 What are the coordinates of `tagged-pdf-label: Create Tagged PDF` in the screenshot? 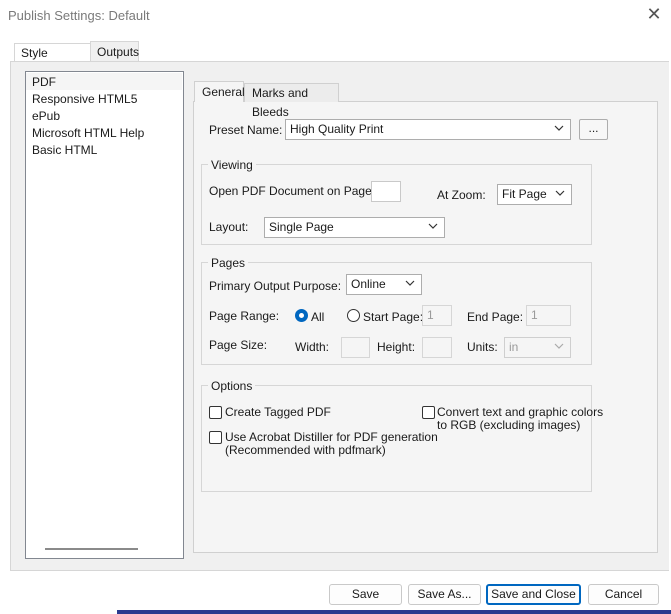 It's located at (278, 412).